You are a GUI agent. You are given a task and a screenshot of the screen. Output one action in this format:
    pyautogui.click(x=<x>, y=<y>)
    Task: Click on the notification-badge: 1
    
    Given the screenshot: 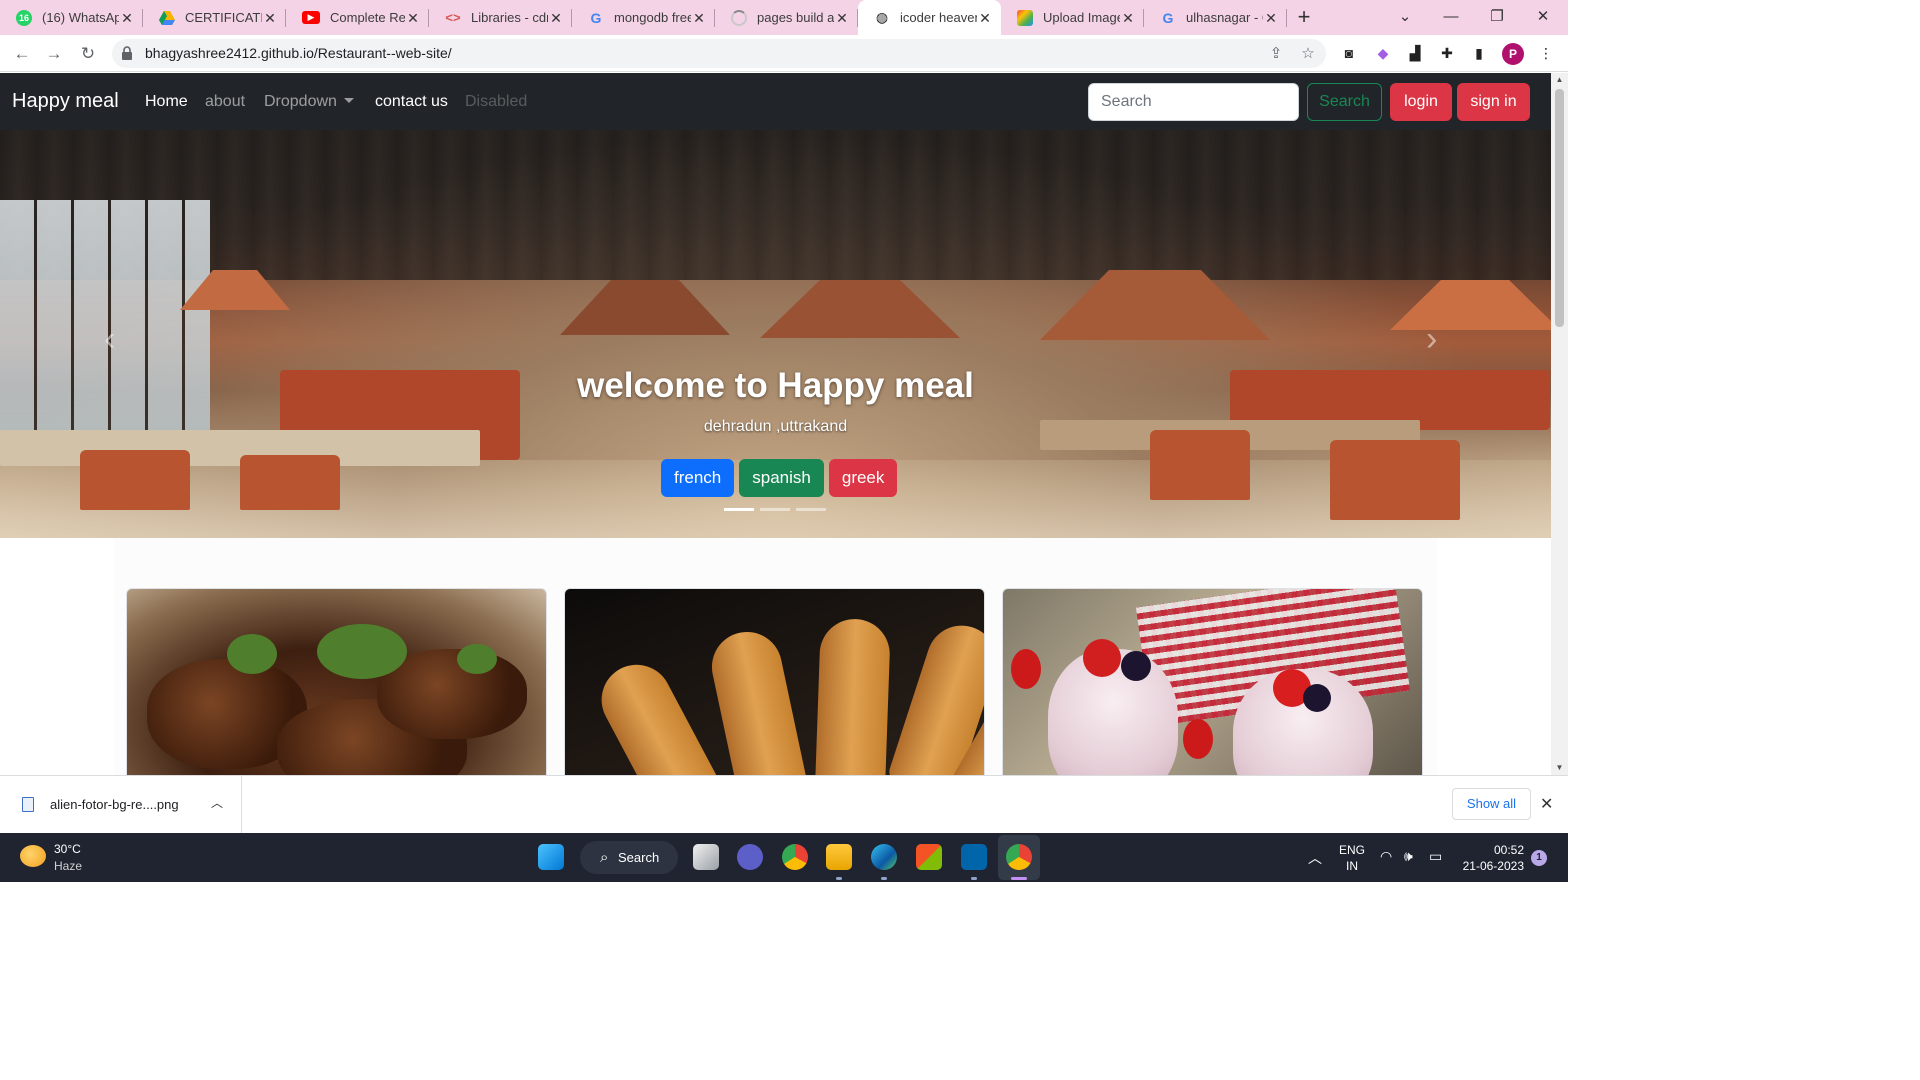 What is the action you would take?
    pyautogui.click(x=1539, y=858)
    